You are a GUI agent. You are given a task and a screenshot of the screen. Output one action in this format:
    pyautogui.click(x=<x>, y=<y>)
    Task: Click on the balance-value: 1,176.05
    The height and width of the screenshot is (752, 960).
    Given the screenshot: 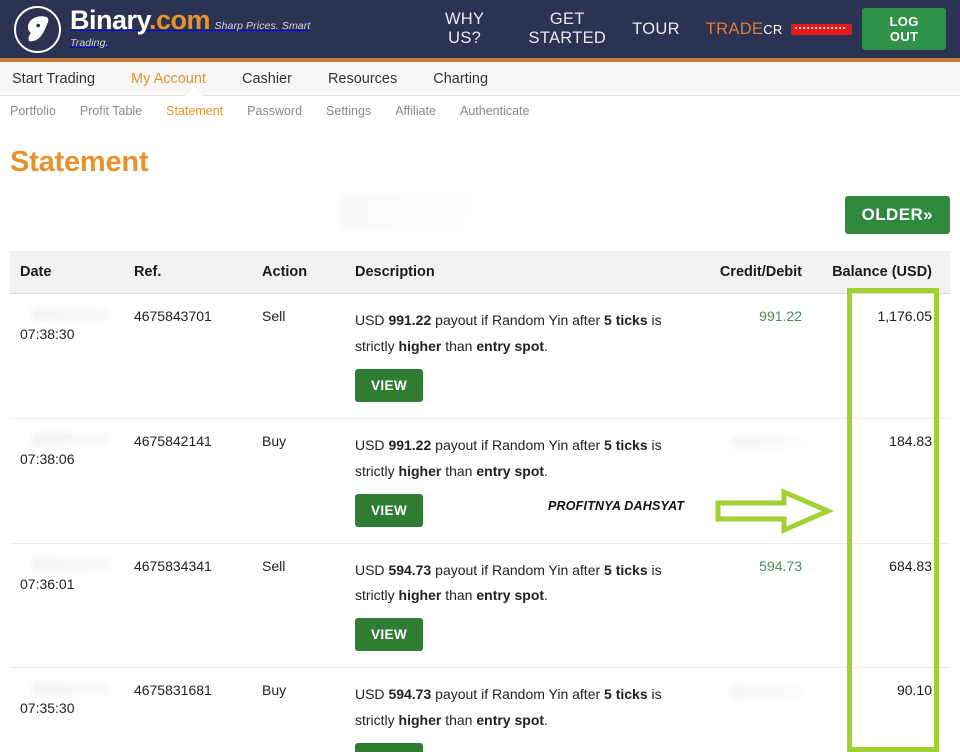 What is the action you would take?
    pyautogui.click(x=905, y=316)
    